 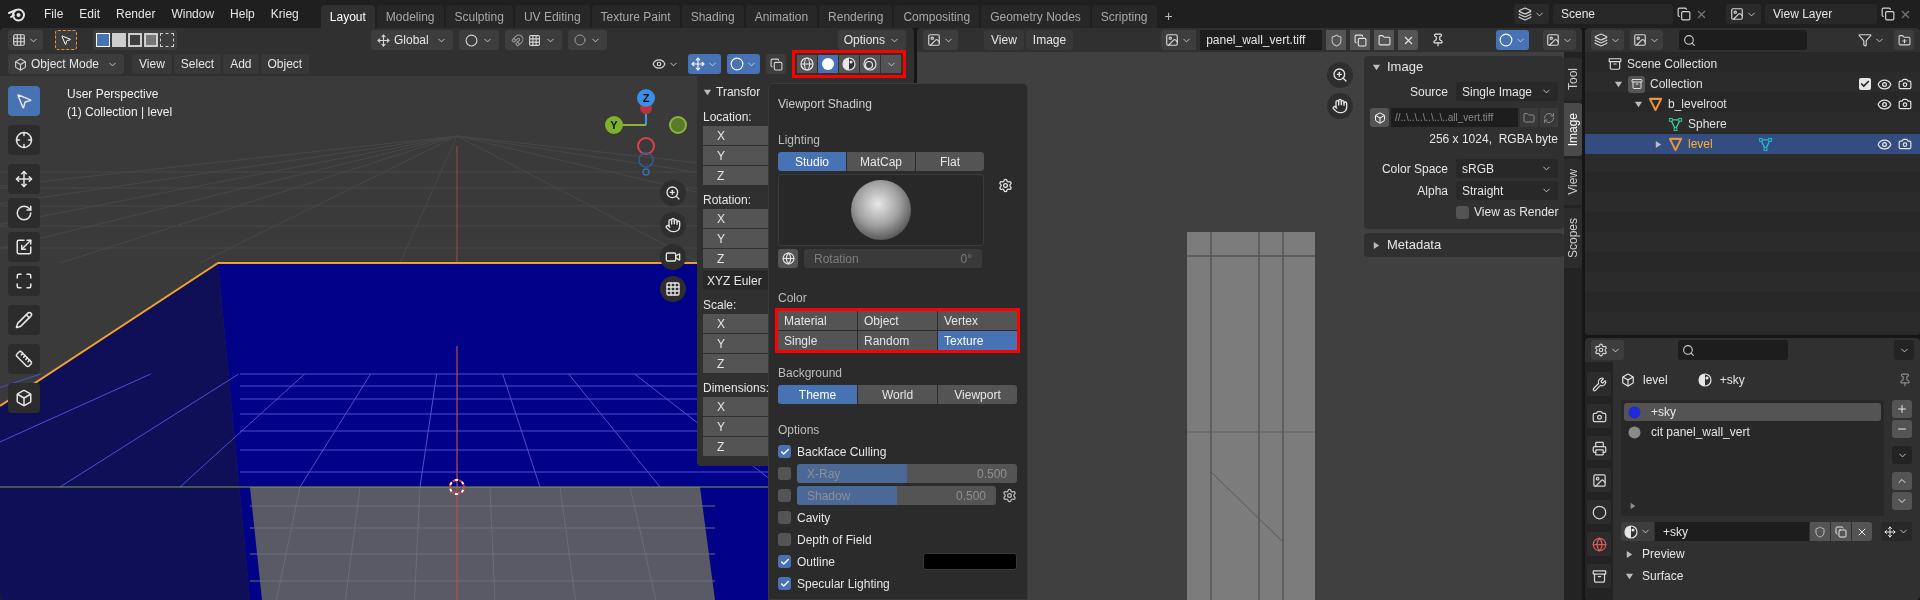 I want to click on snap-button, so click(x=533, y=40).